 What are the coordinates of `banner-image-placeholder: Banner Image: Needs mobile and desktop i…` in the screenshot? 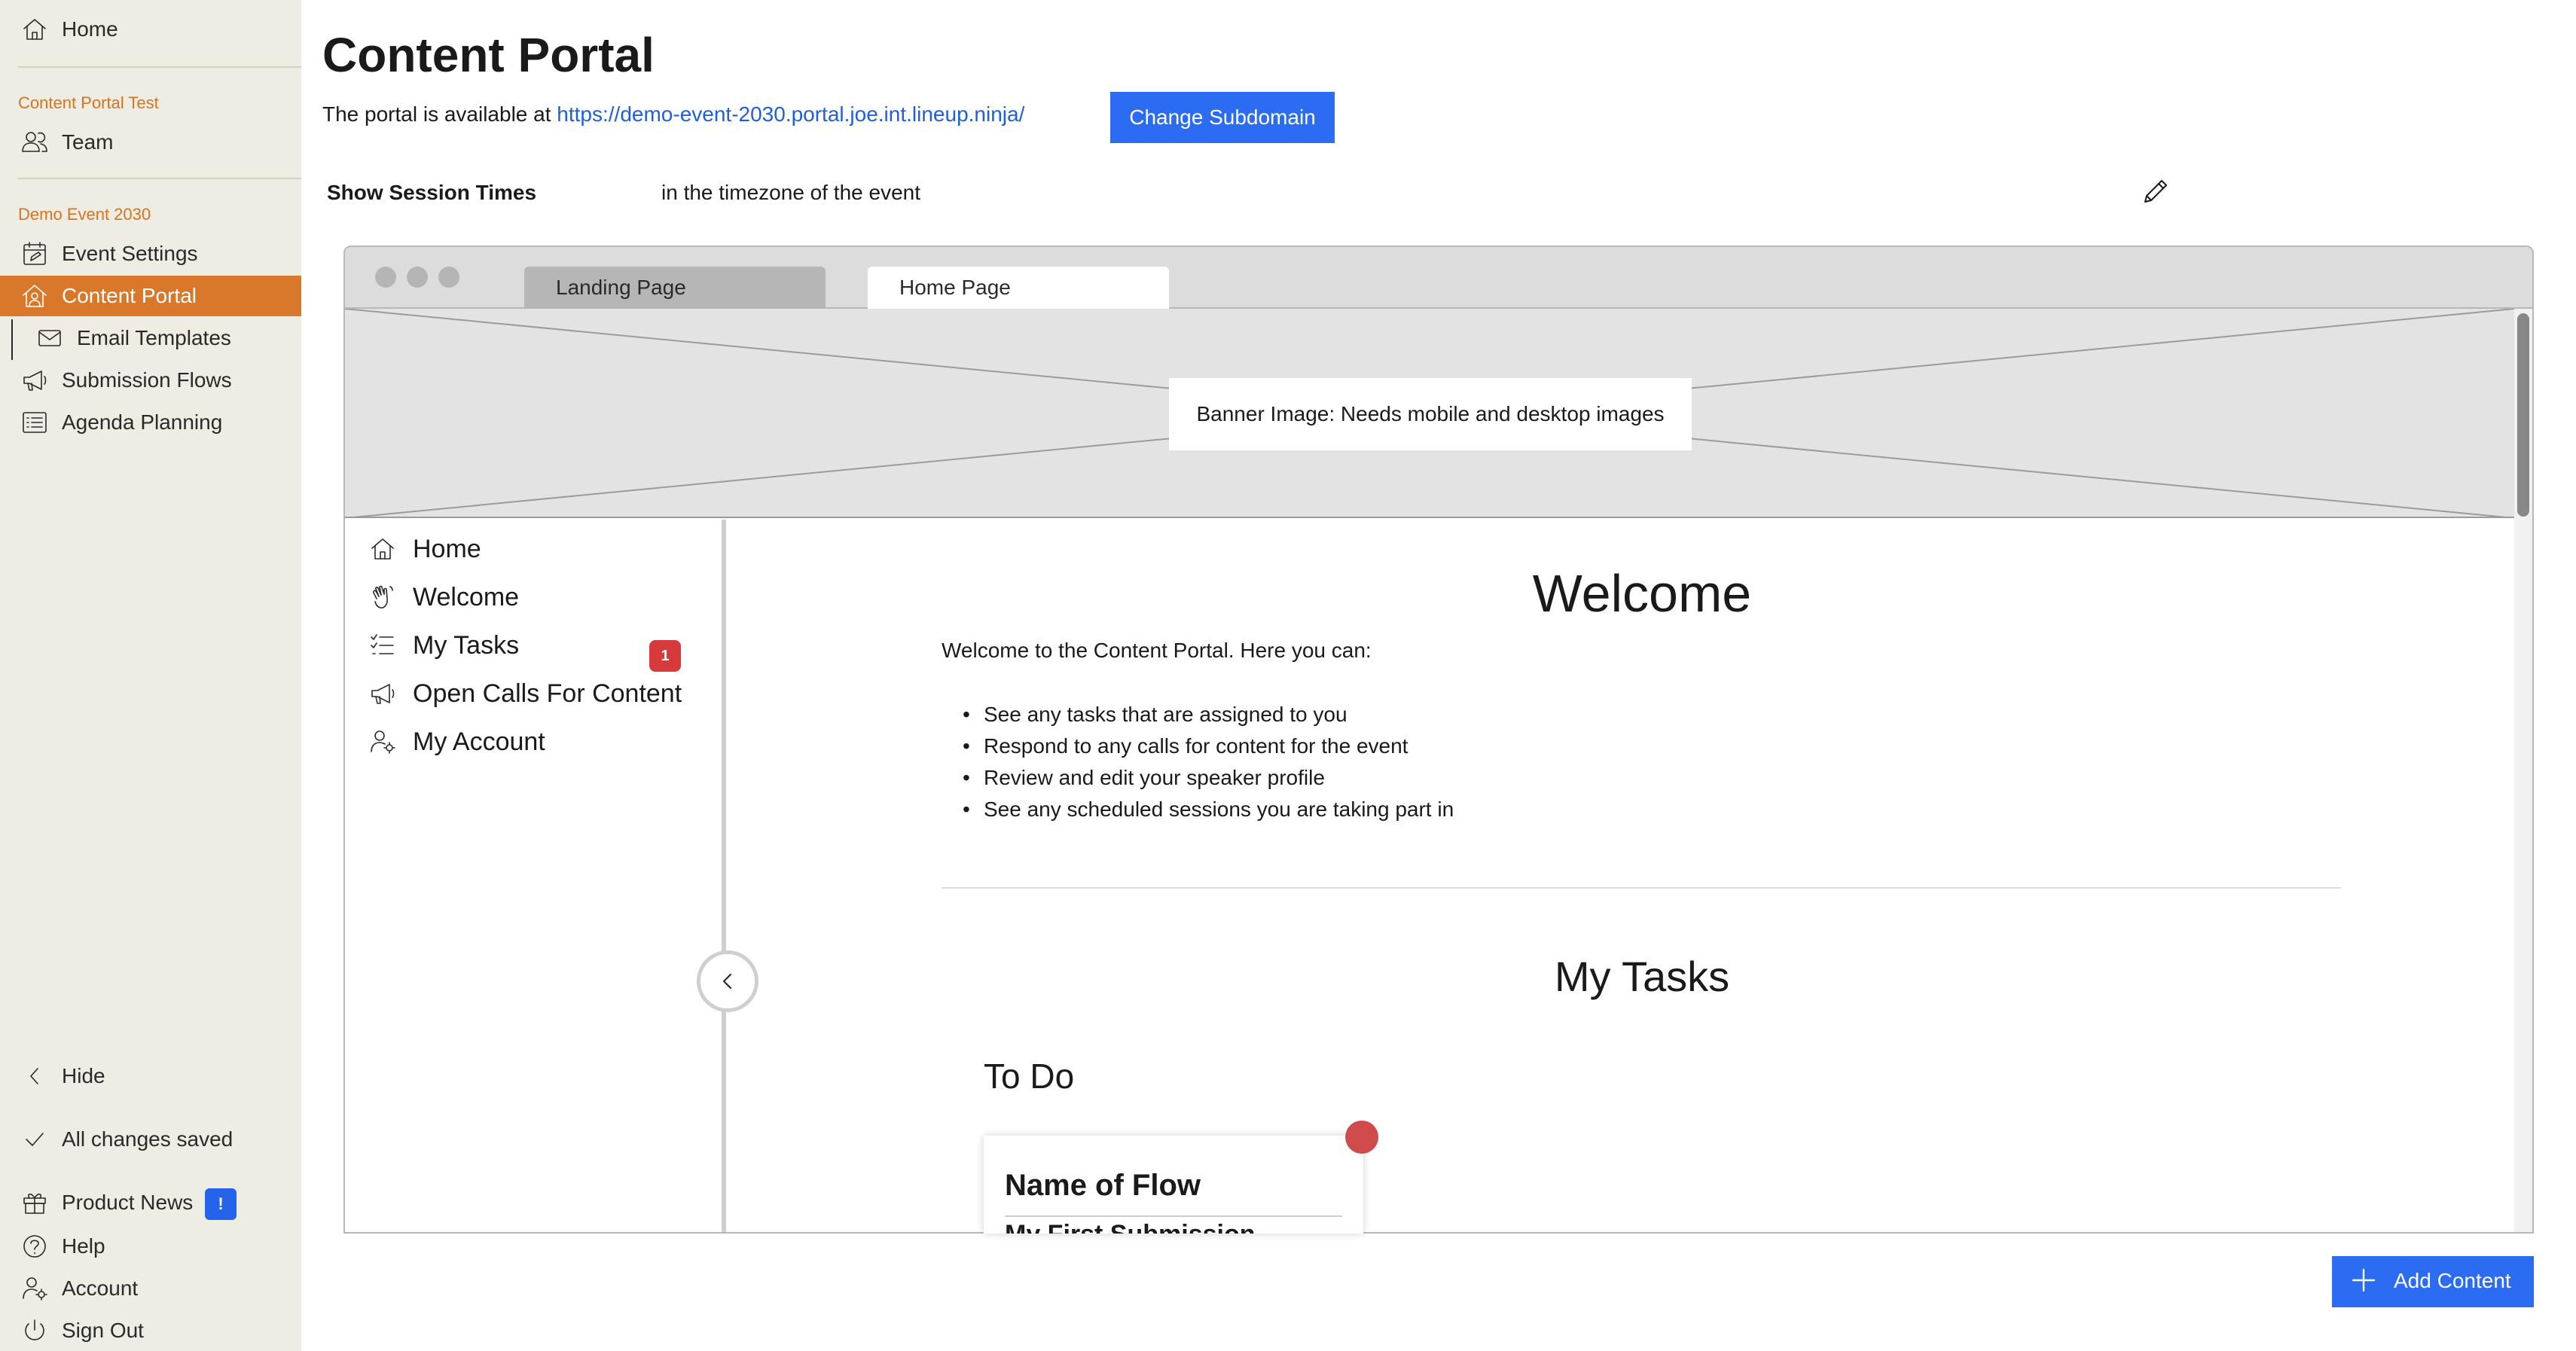 It's located at (1430, 413).